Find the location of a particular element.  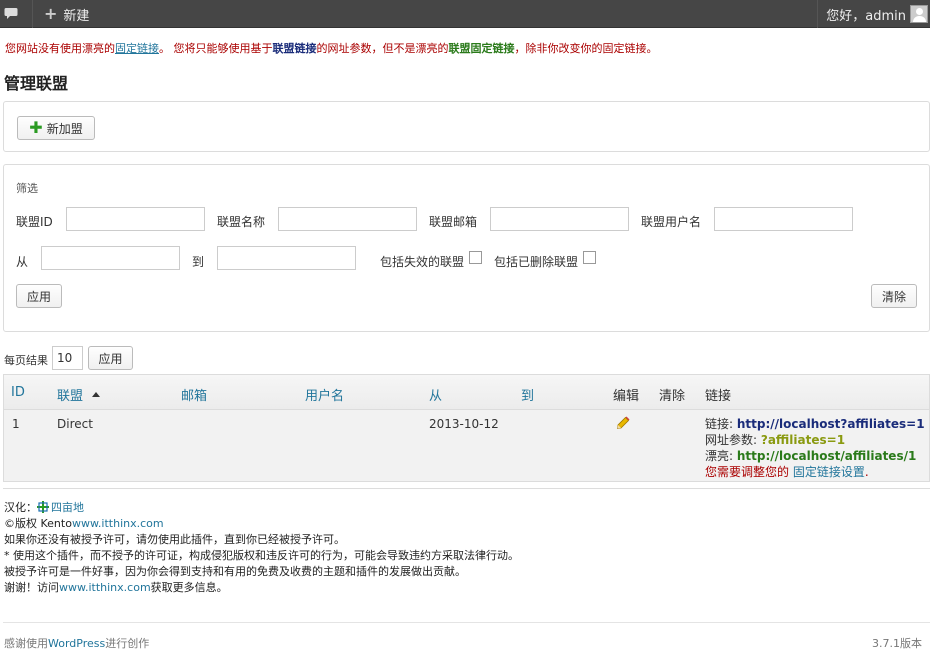

filter-from-input is located at coordinates (110, 258).